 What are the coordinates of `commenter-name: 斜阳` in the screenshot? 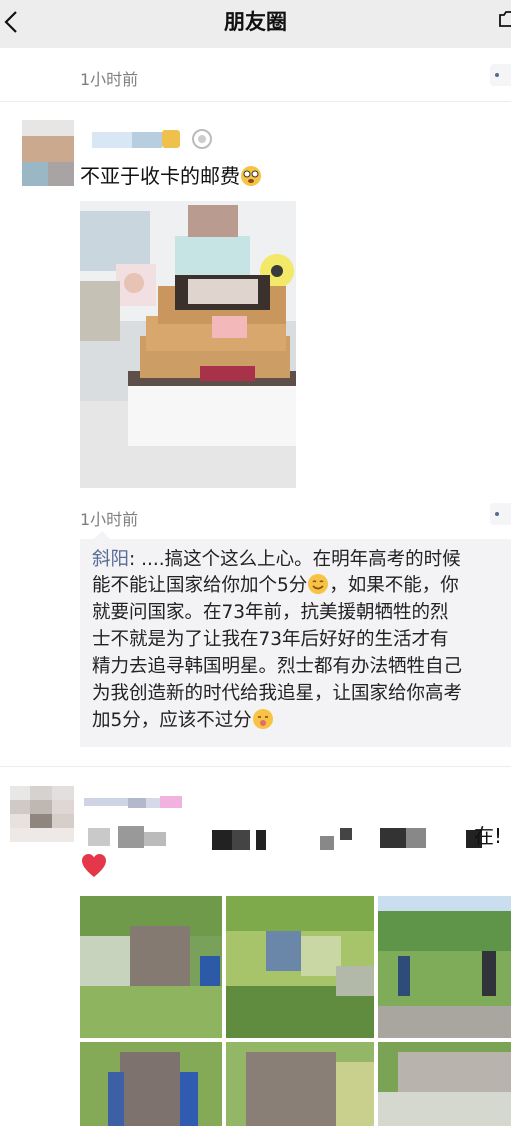 It's located at (110, 559).